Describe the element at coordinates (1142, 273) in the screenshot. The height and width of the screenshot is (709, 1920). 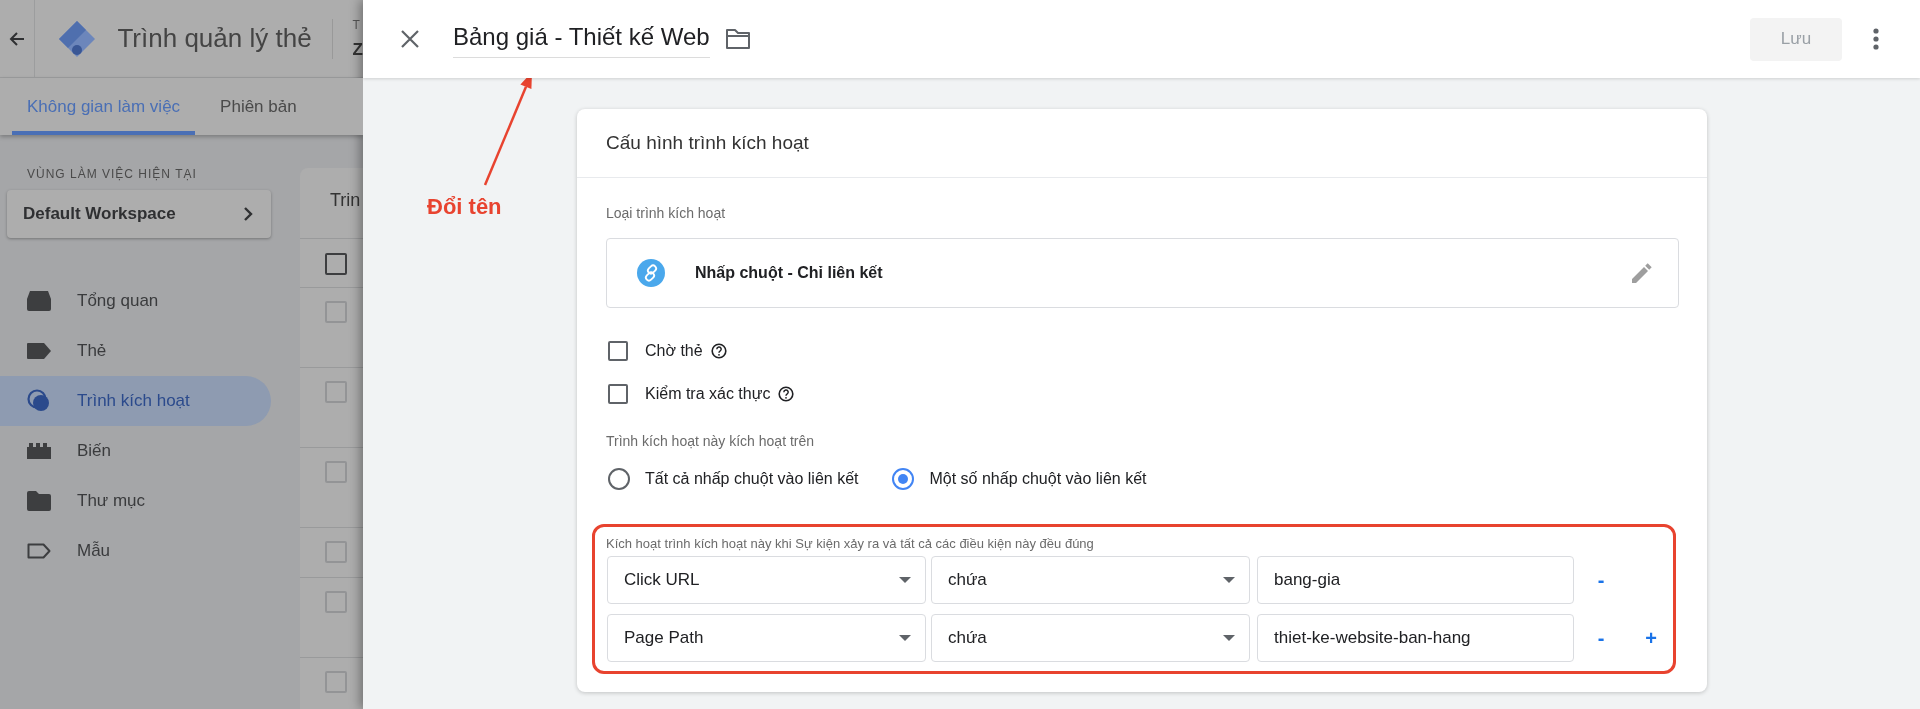
I see `trigger-type-card: Nhấp chuột - Chỉ liên kết` at that location.